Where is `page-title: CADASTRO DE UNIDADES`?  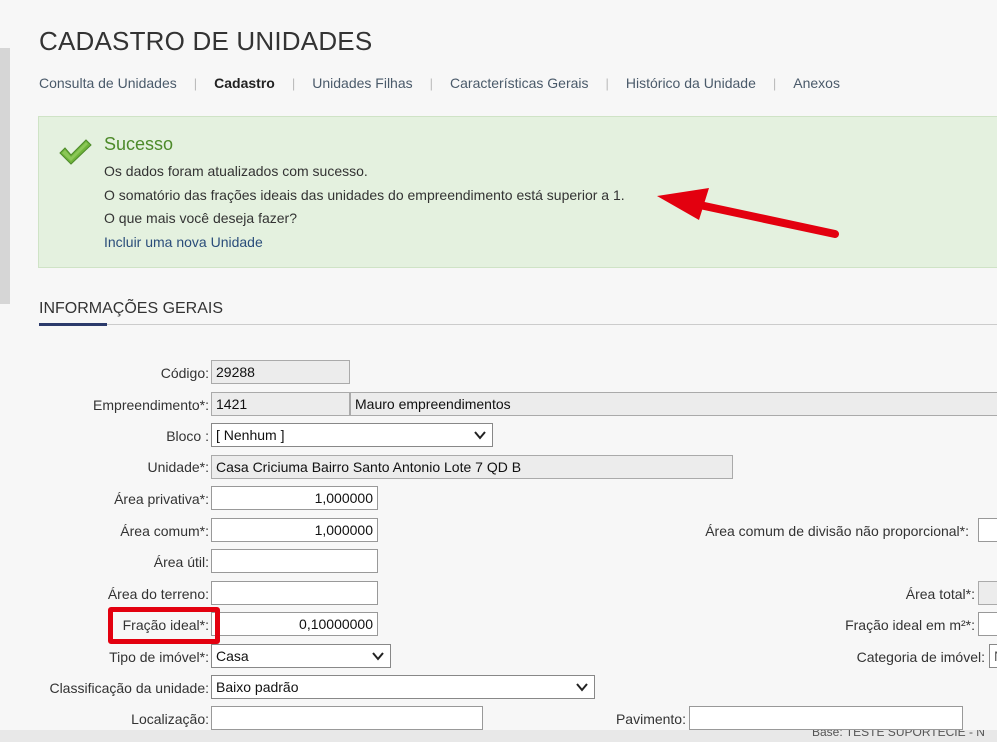 page-title: CADASTRO DE UNIDADES is located at coordinates (206, 41).